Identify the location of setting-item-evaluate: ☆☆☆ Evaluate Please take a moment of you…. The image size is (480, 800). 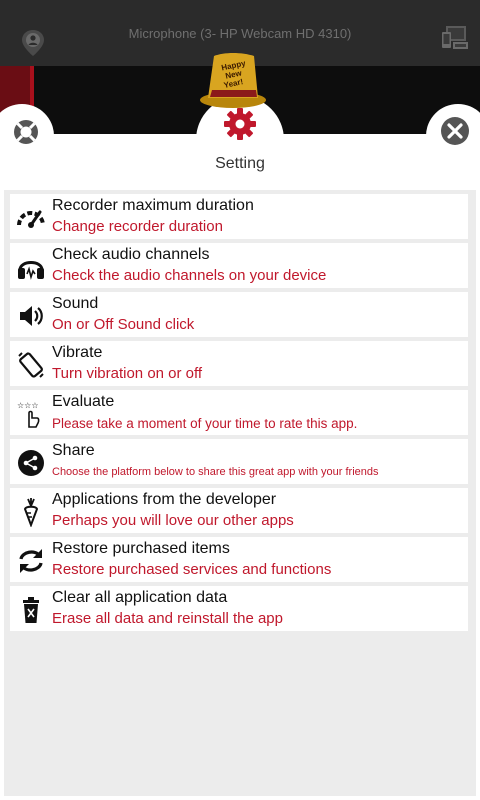
(239, 412).